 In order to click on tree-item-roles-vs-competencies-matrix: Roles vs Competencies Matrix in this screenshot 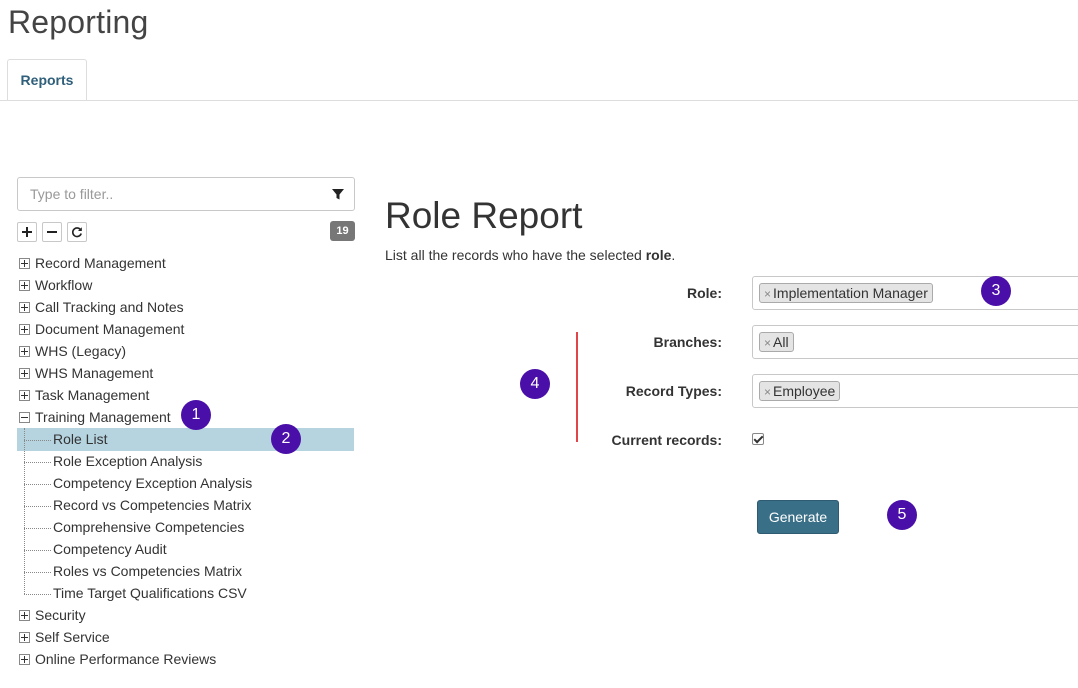, I will do `click(147, 571)`.